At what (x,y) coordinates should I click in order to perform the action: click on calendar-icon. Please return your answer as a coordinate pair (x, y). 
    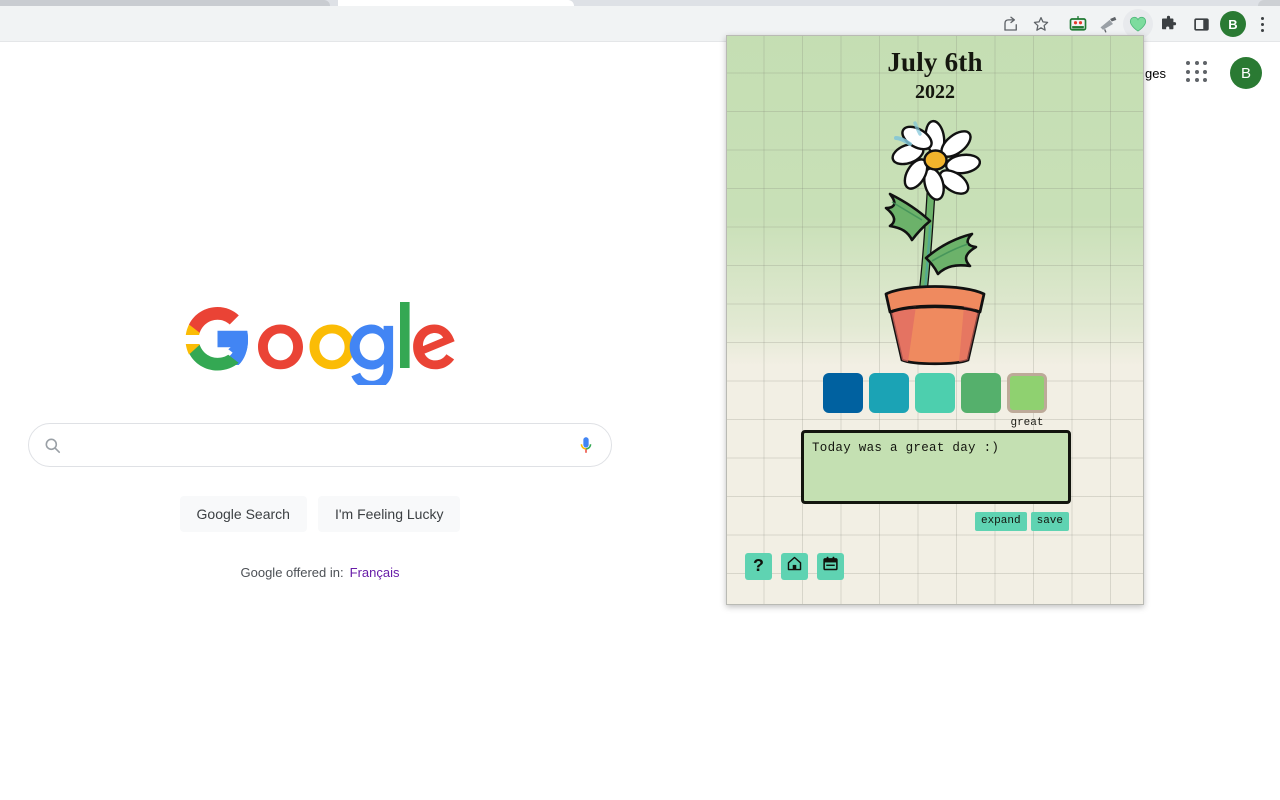
    Looking at the image, I should click on (830, 566).